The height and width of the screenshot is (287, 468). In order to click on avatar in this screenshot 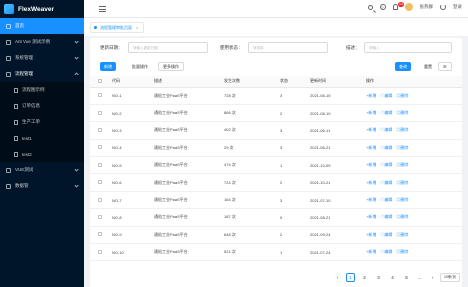, I will do `click(408, 7)`.